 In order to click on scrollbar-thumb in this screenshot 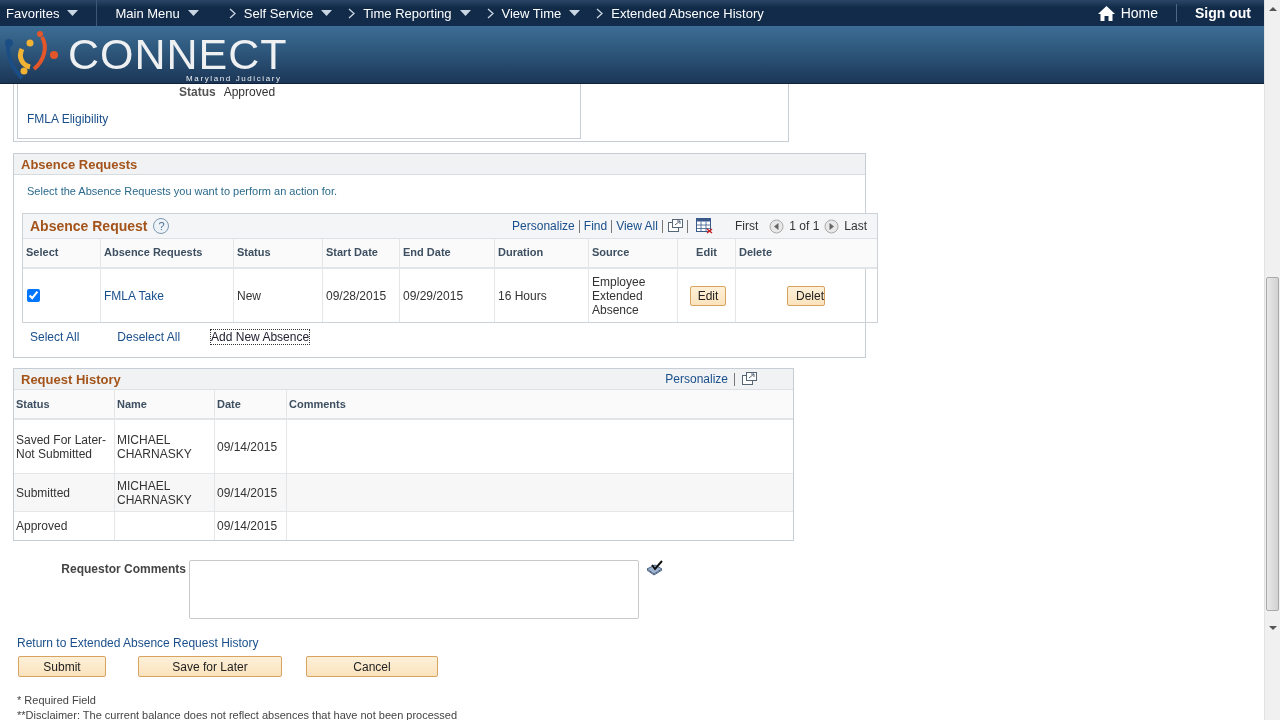, I will do `click(1272, 444)`.